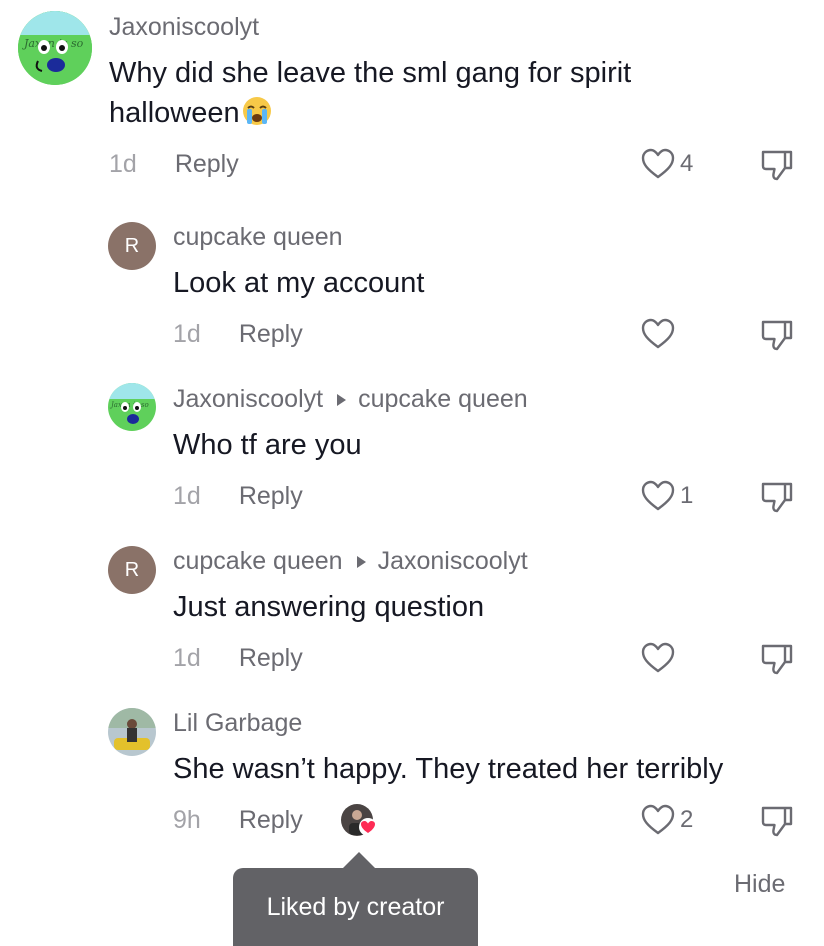 The height and width of the screenshot is (946, 824). I want to click on like-count: 2, so click(687, 819).